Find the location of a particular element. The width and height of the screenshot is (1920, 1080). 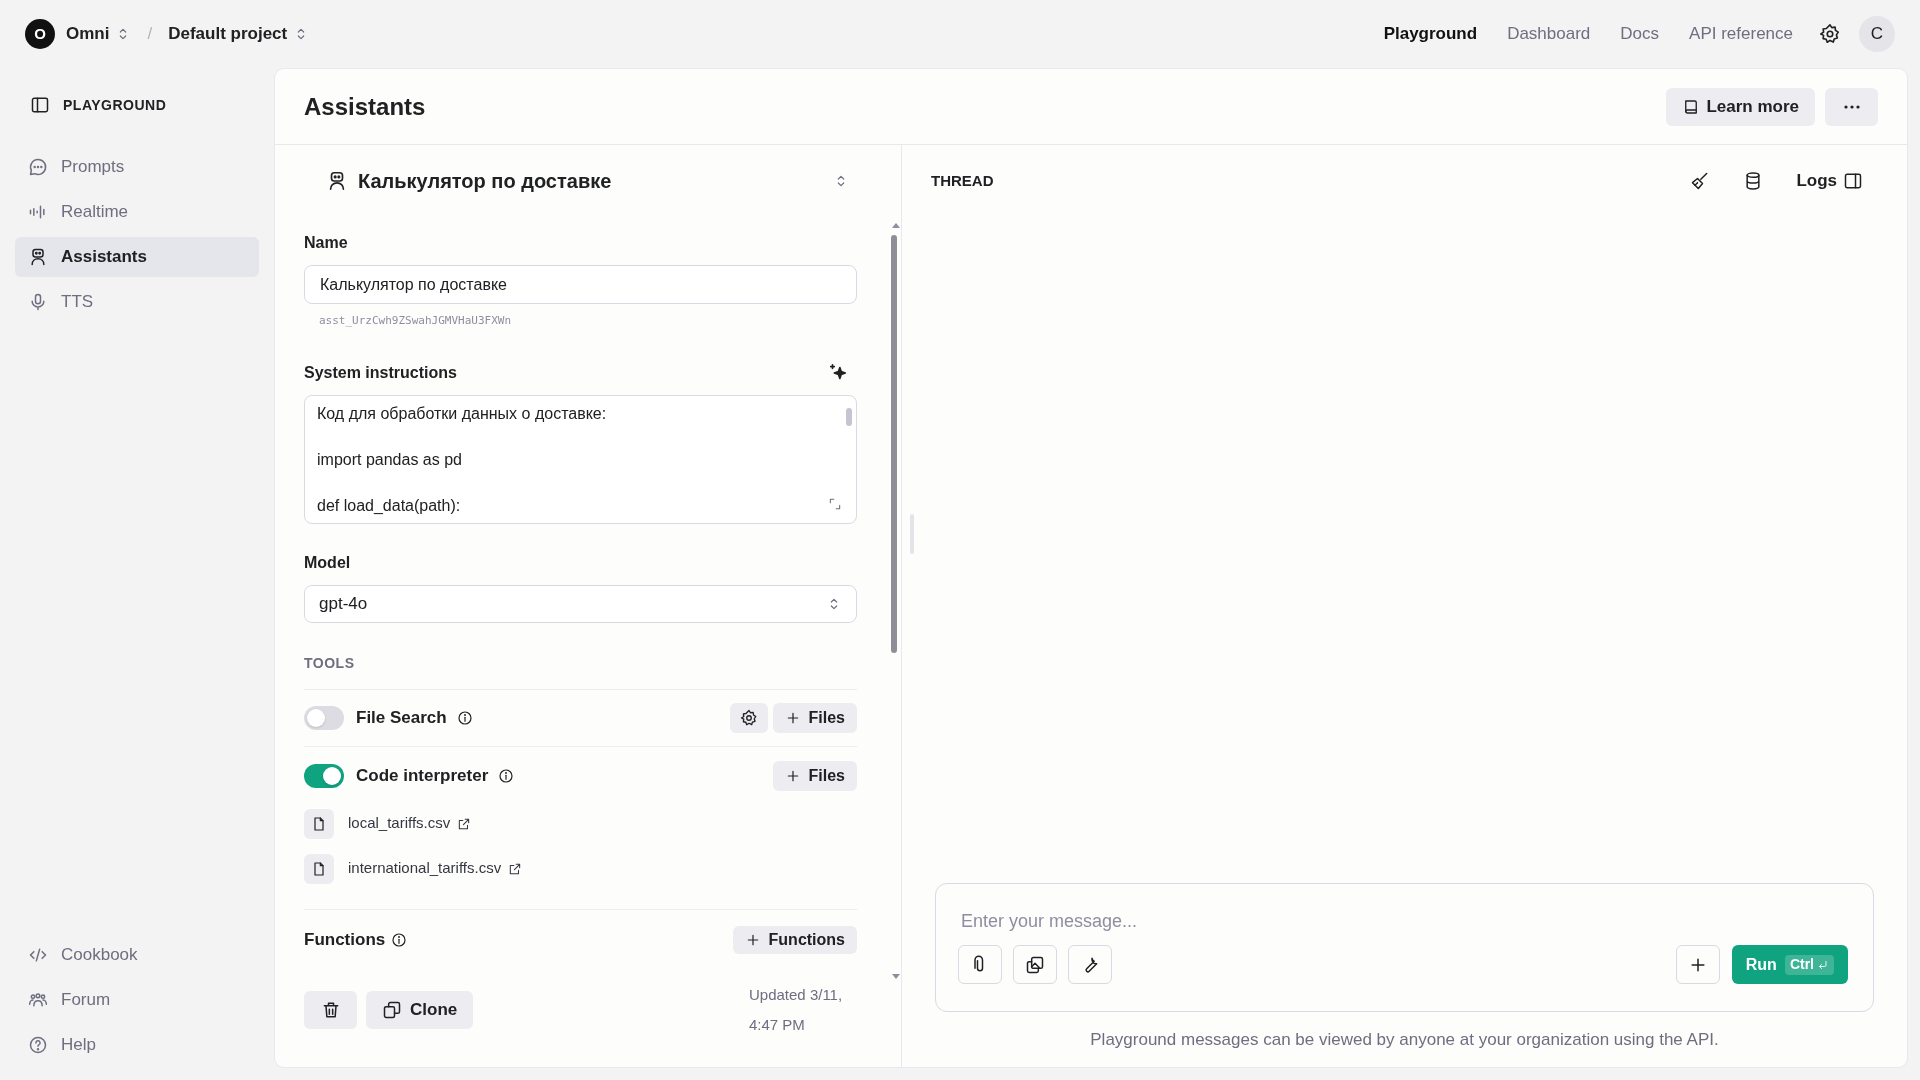

sidebar-title: PLAYGROUND is located at coordinates (115, 105).